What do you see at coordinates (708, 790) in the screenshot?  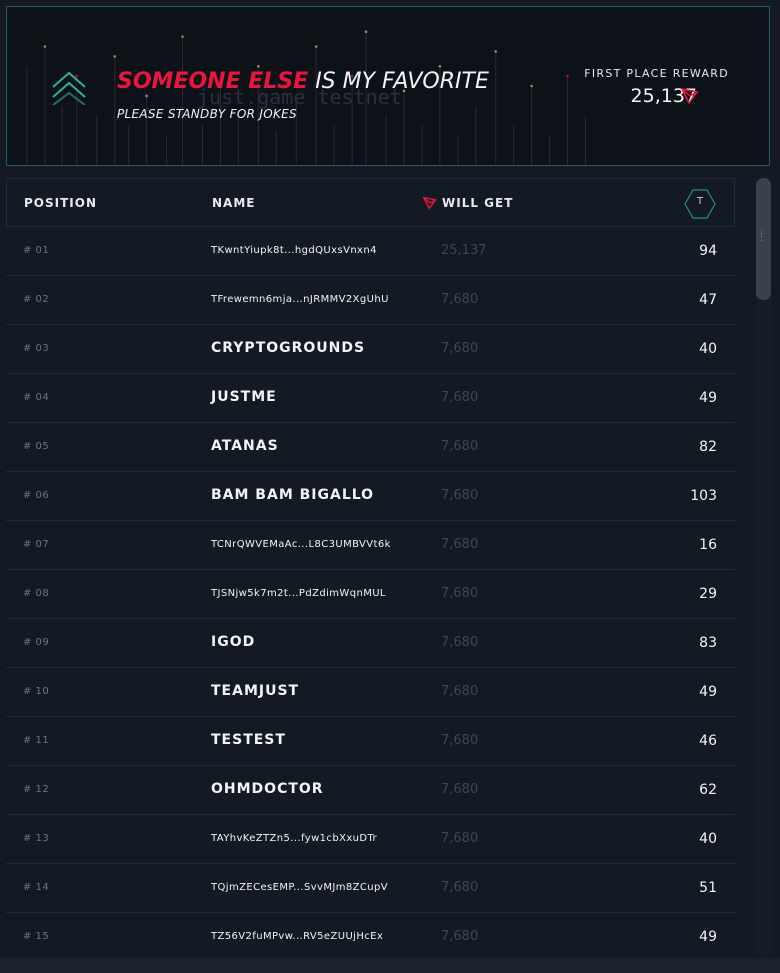 I see `row-score: 62` at bounding box center [708, 790].